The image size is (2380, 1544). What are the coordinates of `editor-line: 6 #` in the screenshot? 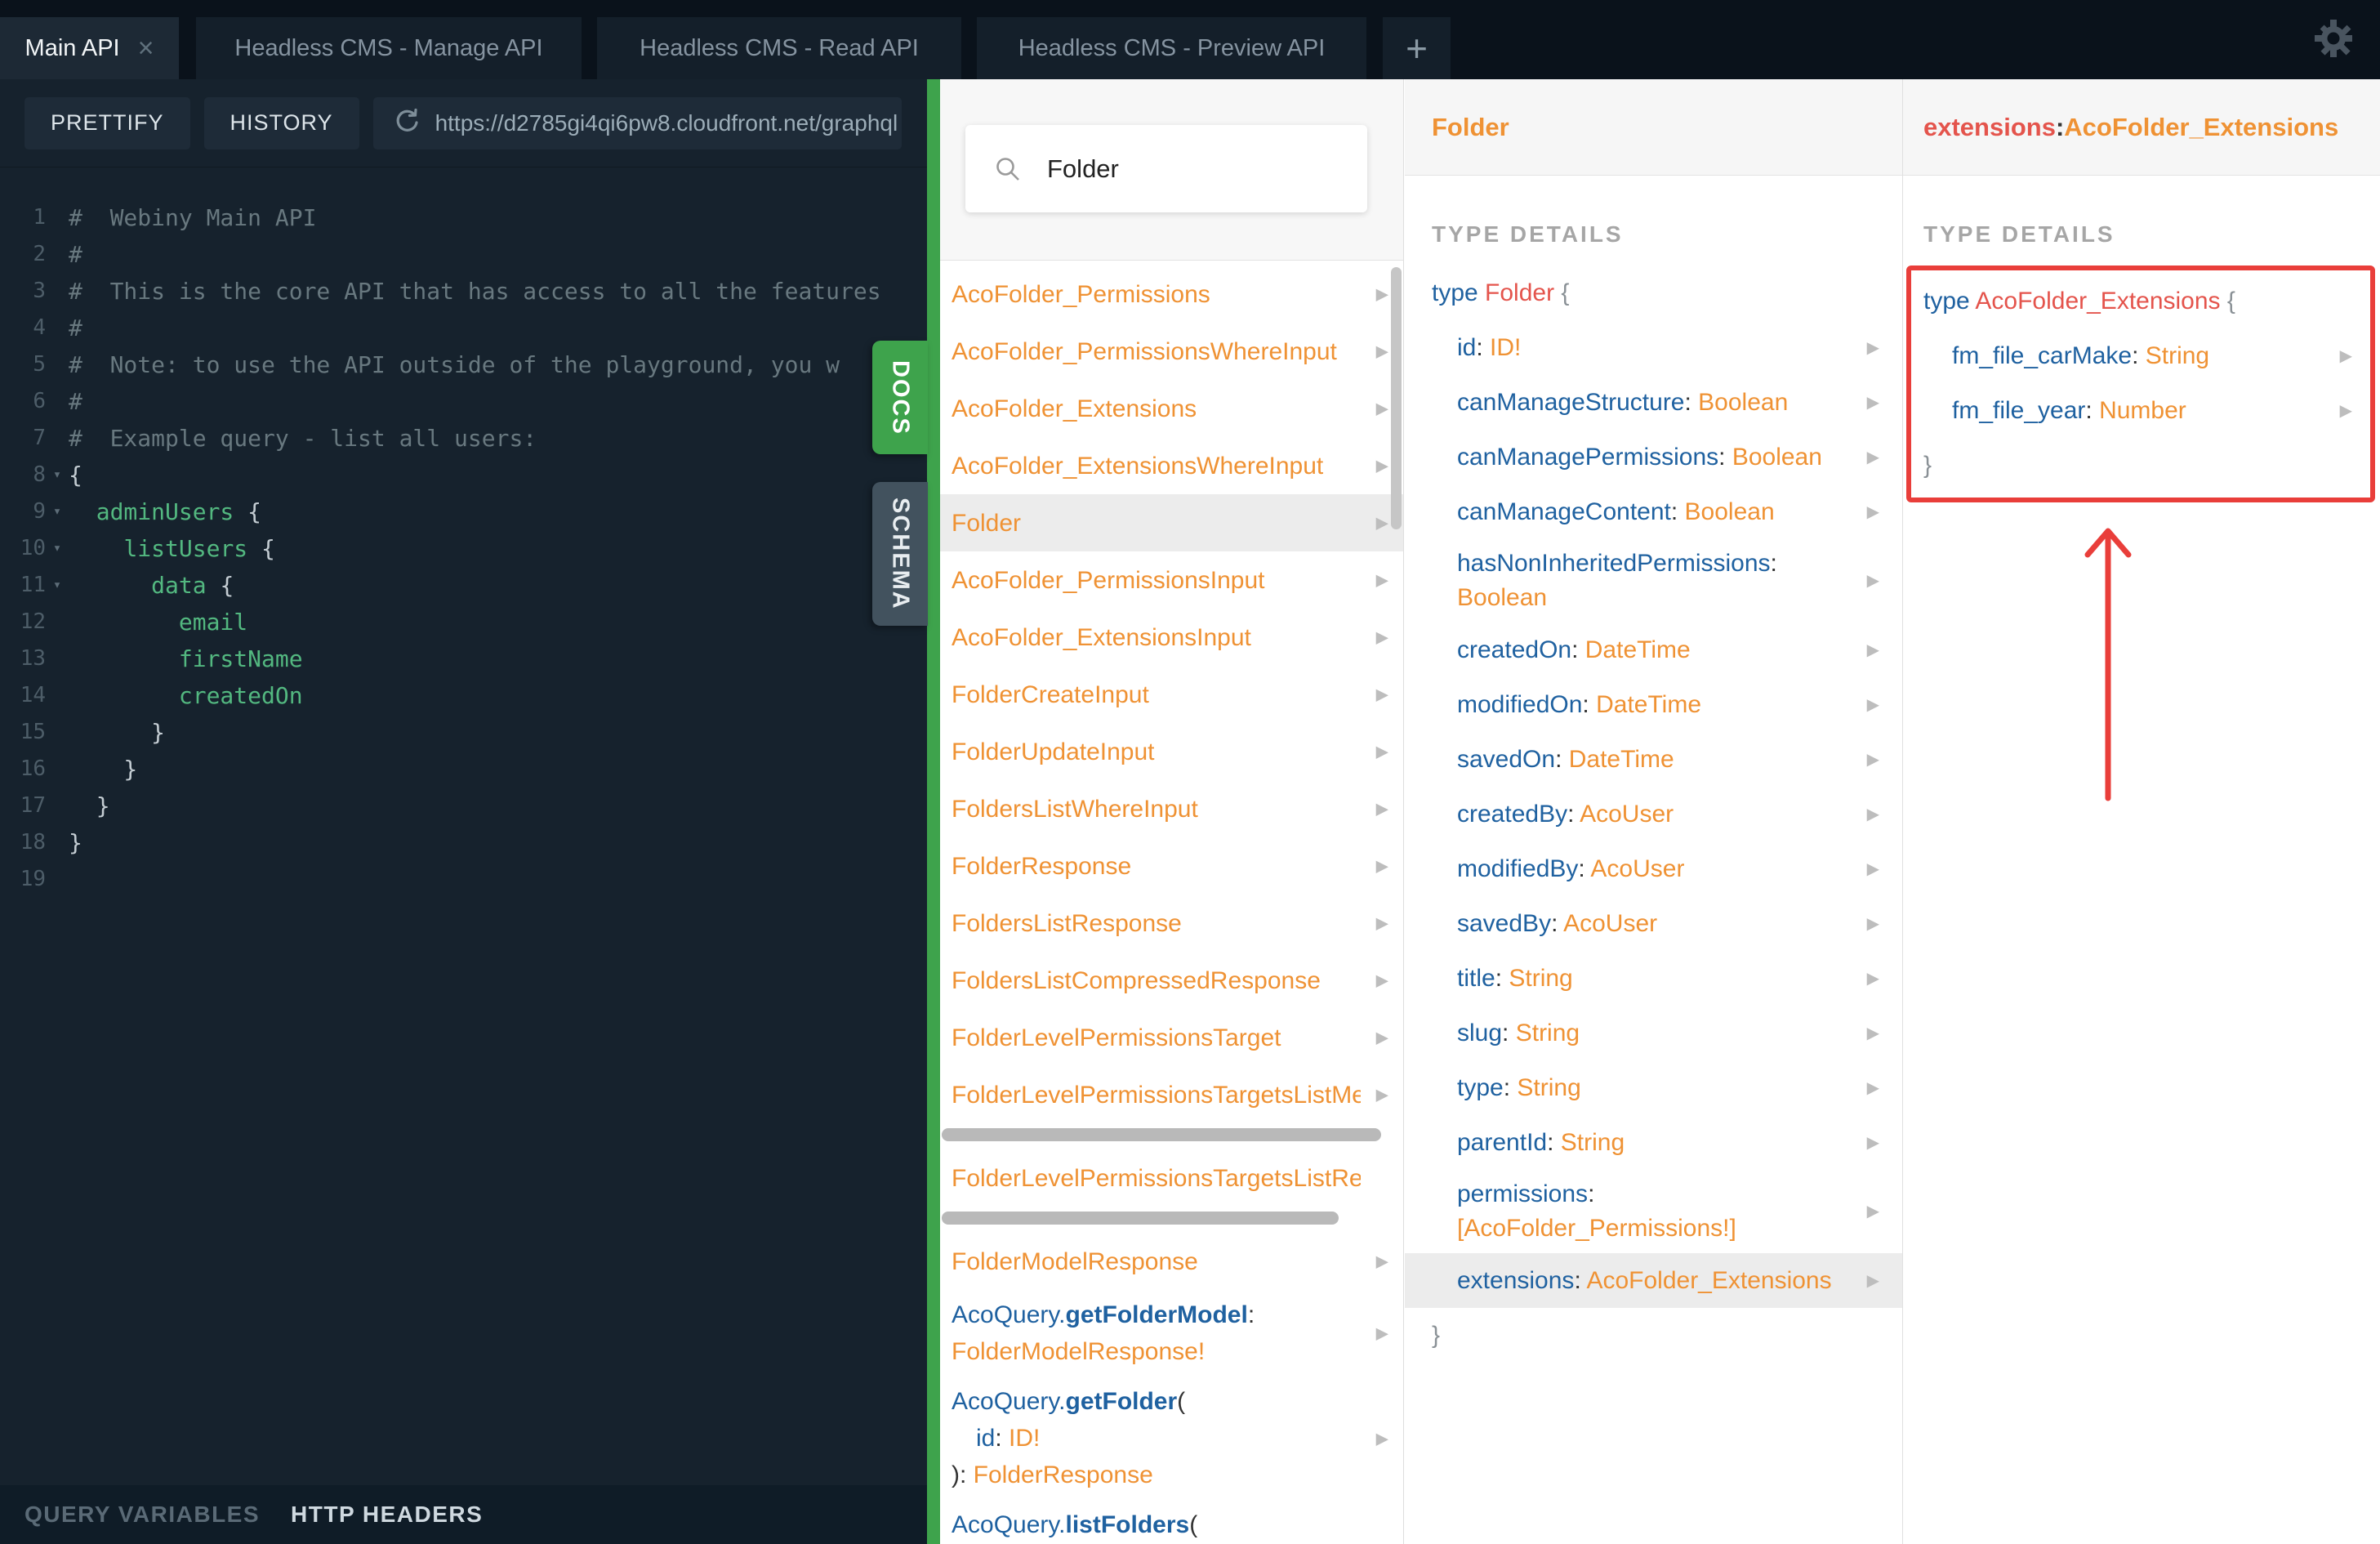 It's located at (464, 401).